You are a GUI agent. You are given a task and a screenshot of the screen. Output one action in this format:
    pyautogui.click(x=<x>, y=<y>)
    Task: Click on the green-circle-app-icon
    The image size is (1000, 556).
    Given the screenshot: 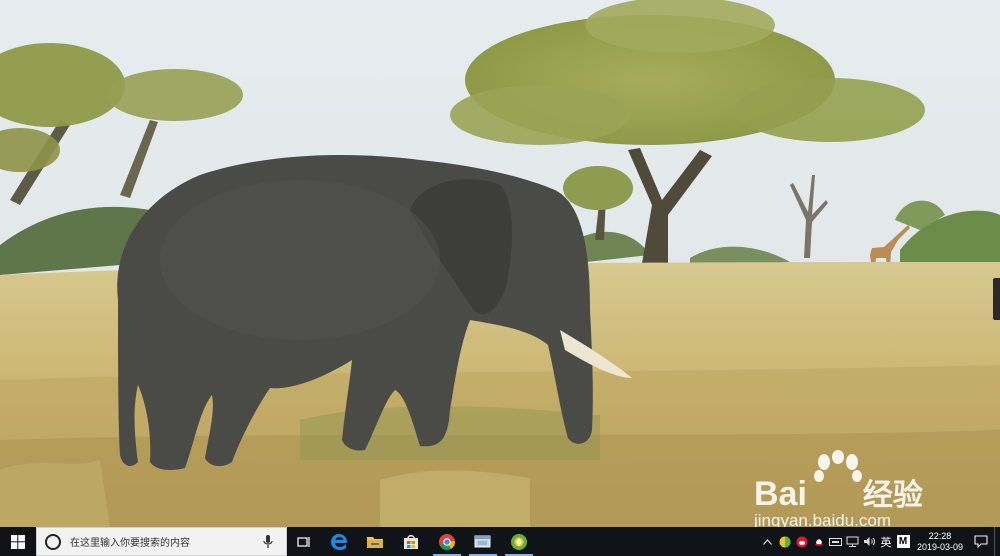 What is the action you would take?
    pyautogui.click(x=519, y=541)
    